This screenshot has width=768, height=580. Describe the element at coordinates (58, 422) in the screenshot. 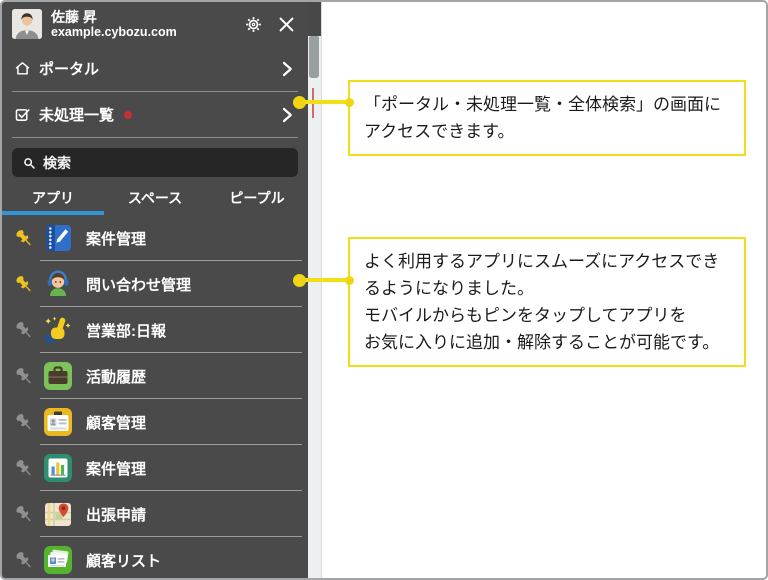

I see `id-card-icon` at that location.